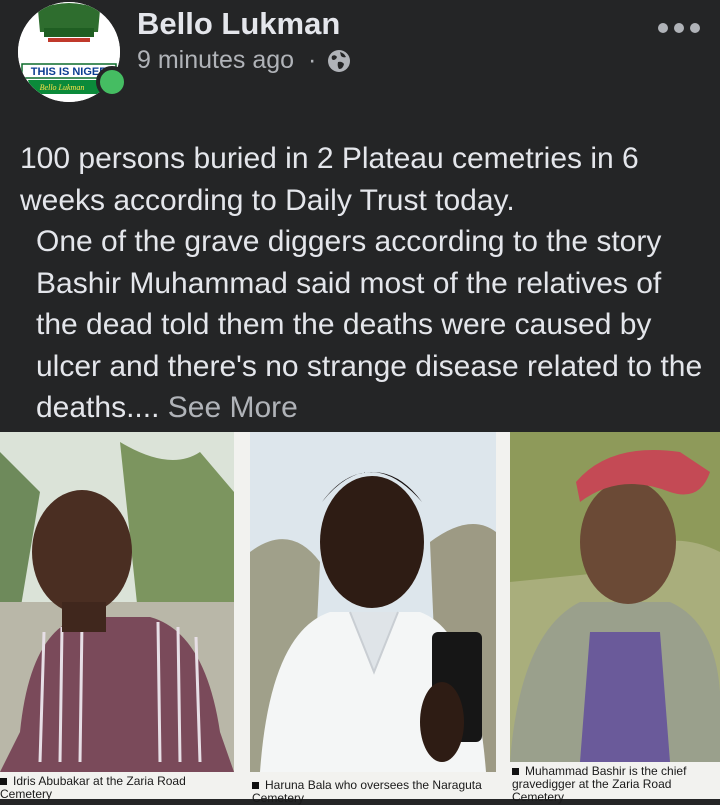 The image size is (720, 805). I want to click on see-more-link: See More, so click(233, 407).